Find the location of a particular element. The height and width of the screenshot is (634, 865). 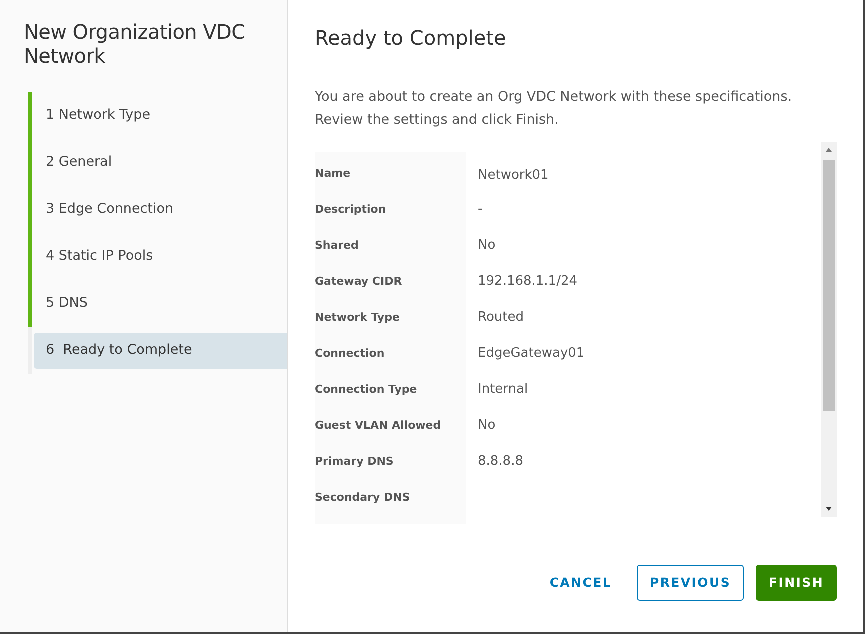

field-label: Name is located at coordinates (333, 173).